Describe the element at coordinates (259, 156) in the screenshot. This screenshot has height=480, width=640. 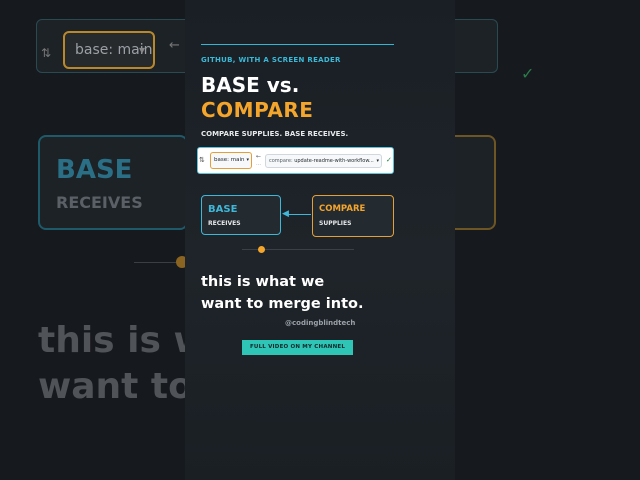
I see `left-arrow-icon: ←` at that location.